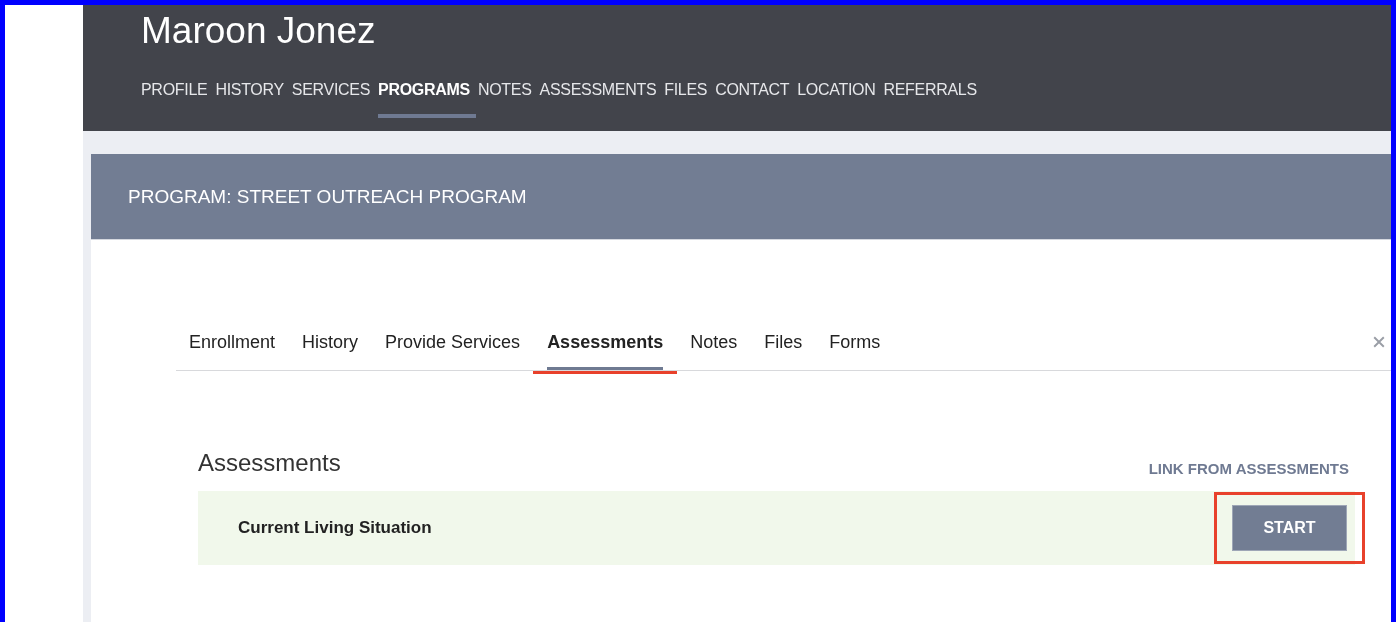 This screenshot has height=622, width=1396. What do you see at coordinates (232, 350) in the screenshot?
I see `tab: Enrollment` at bounding box center [232, 350].